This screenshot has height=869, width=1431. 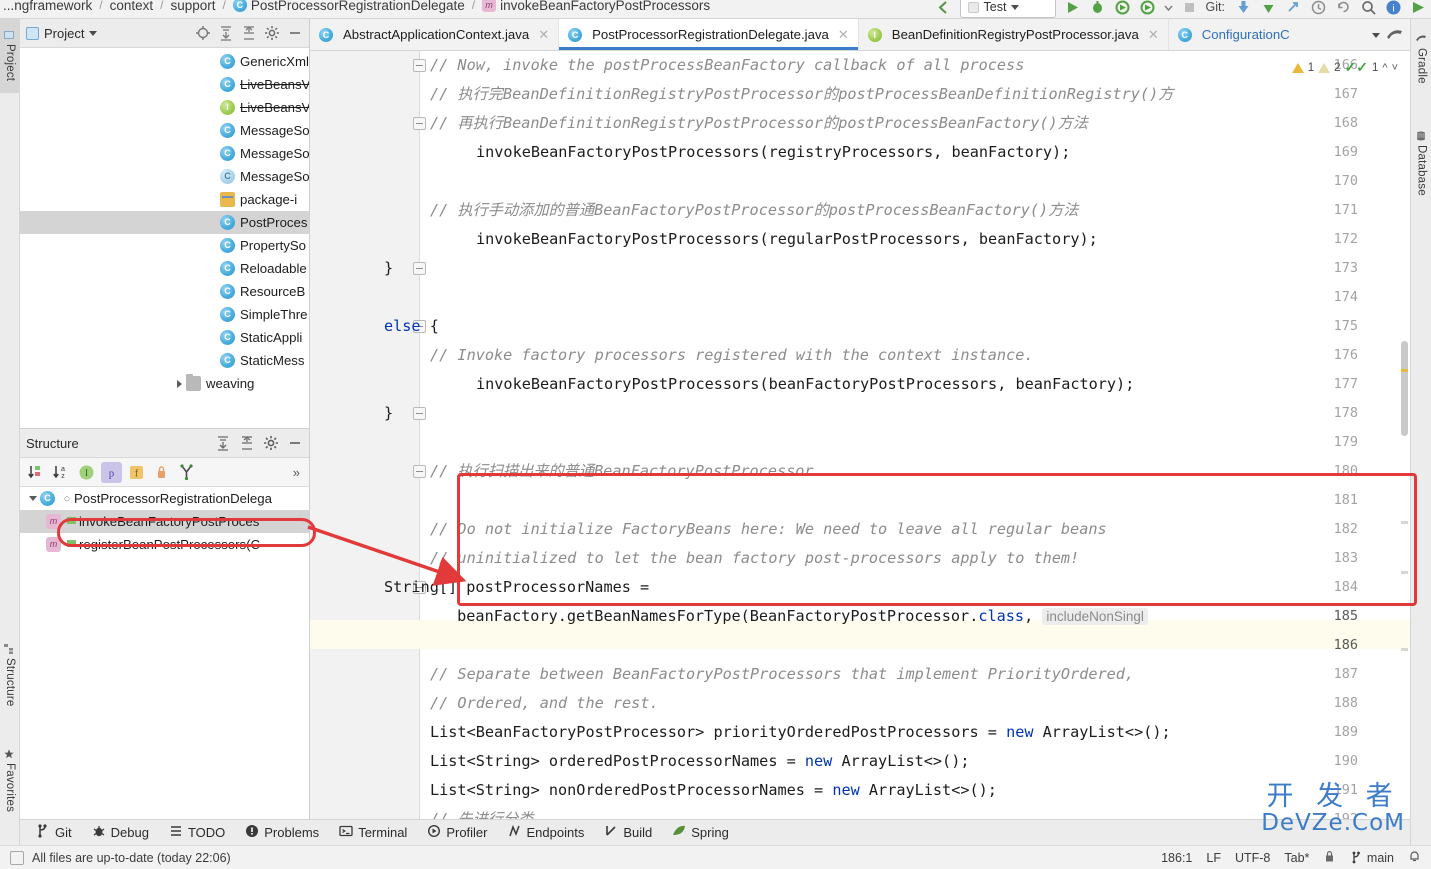 I want to click on gradle-icon, so click(x=1394, y=35).